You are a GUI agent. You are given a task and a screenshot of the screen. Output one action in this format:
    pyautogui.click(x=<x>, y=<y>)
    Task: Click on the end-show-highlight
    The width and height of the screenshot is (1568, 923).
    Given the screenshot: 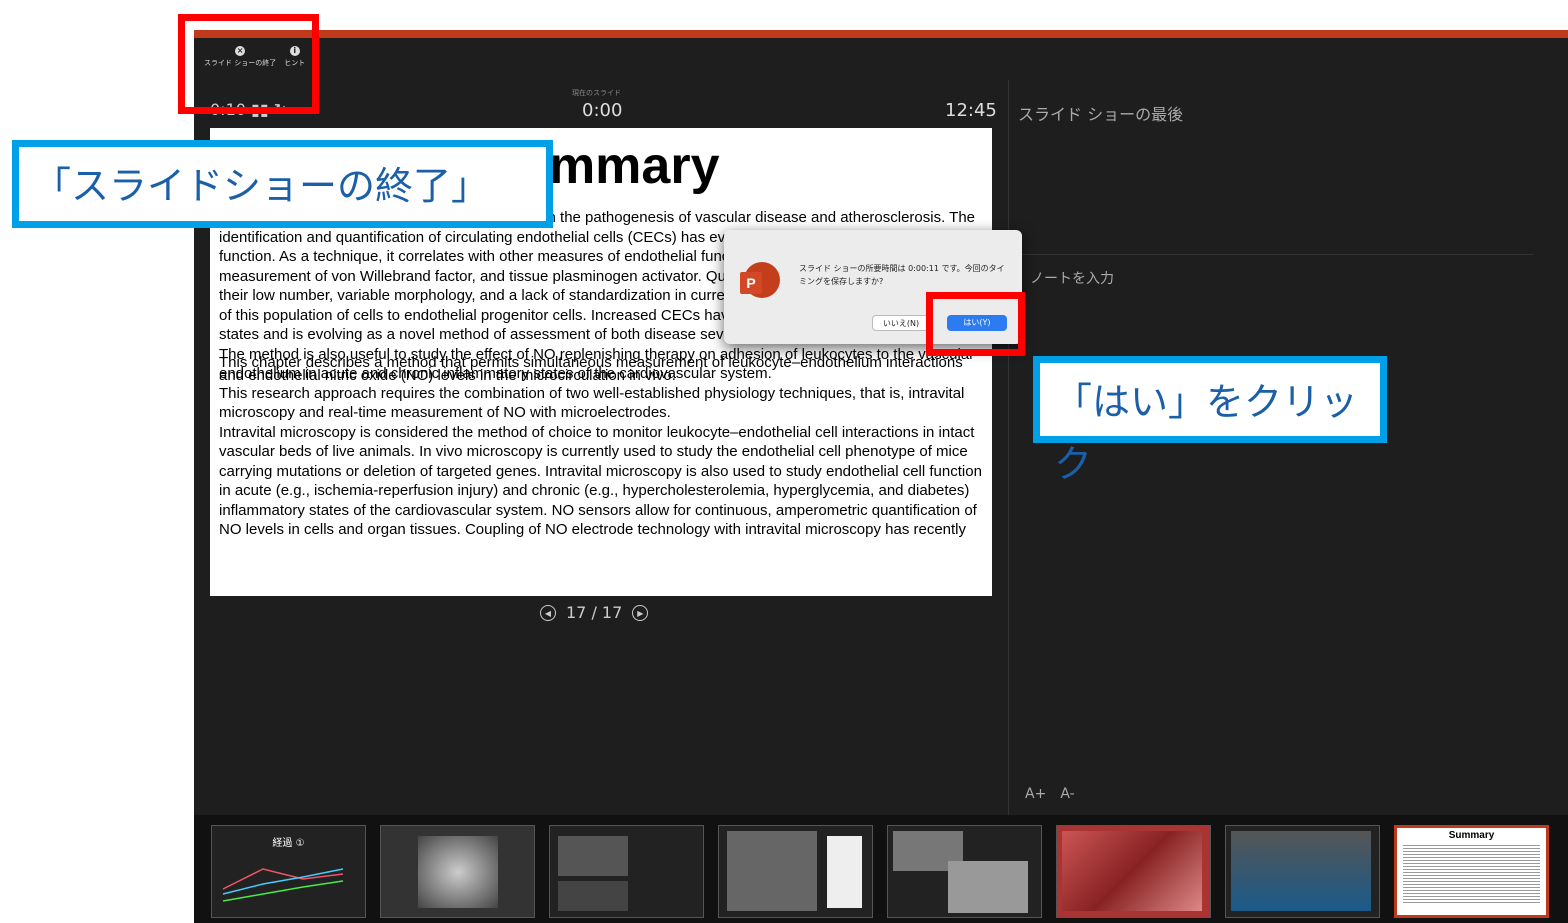 What is the action you would take?
    pyautogui.click(x=248, y=64)
    